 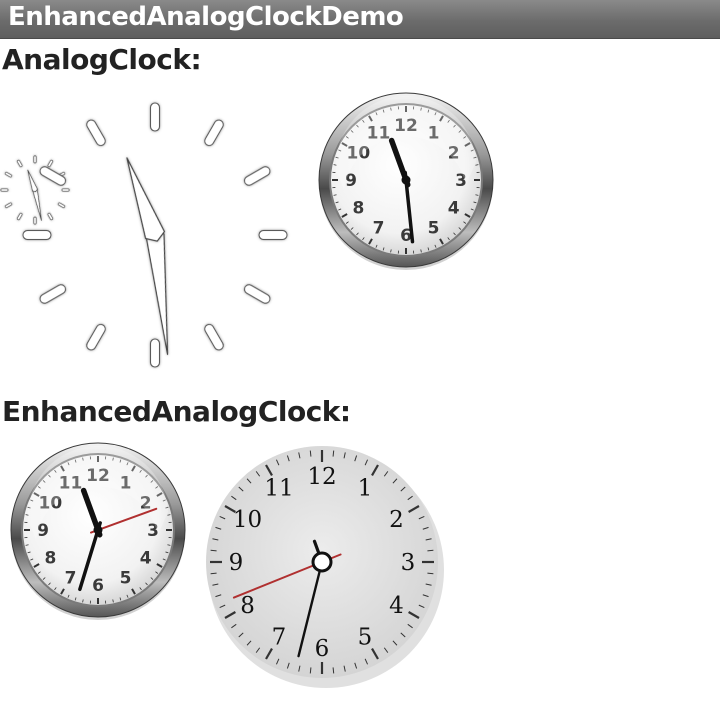 I want to click on plain-dial-enhanced-clock: 12 12 3 45 6 78 9 1011, so click(x=325, y=567).